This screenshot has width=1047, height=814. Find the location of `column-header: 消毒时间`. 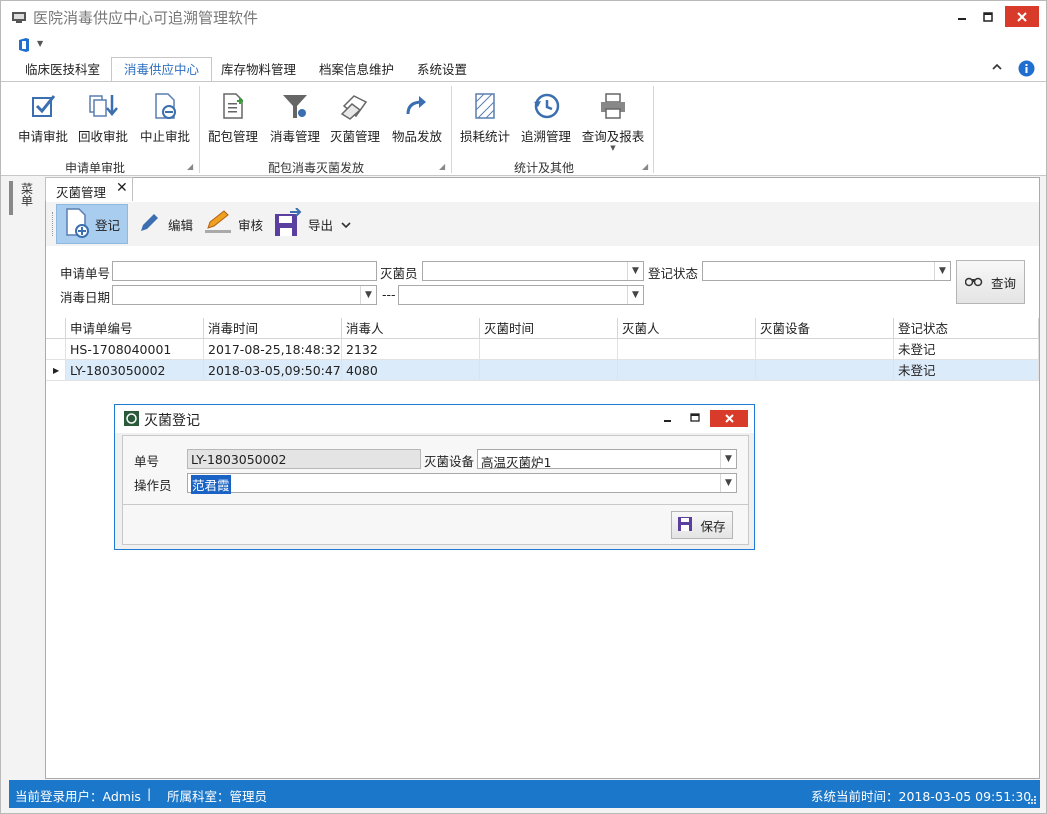

column-header: 消毒时间 is located at coordinates (273, 328).